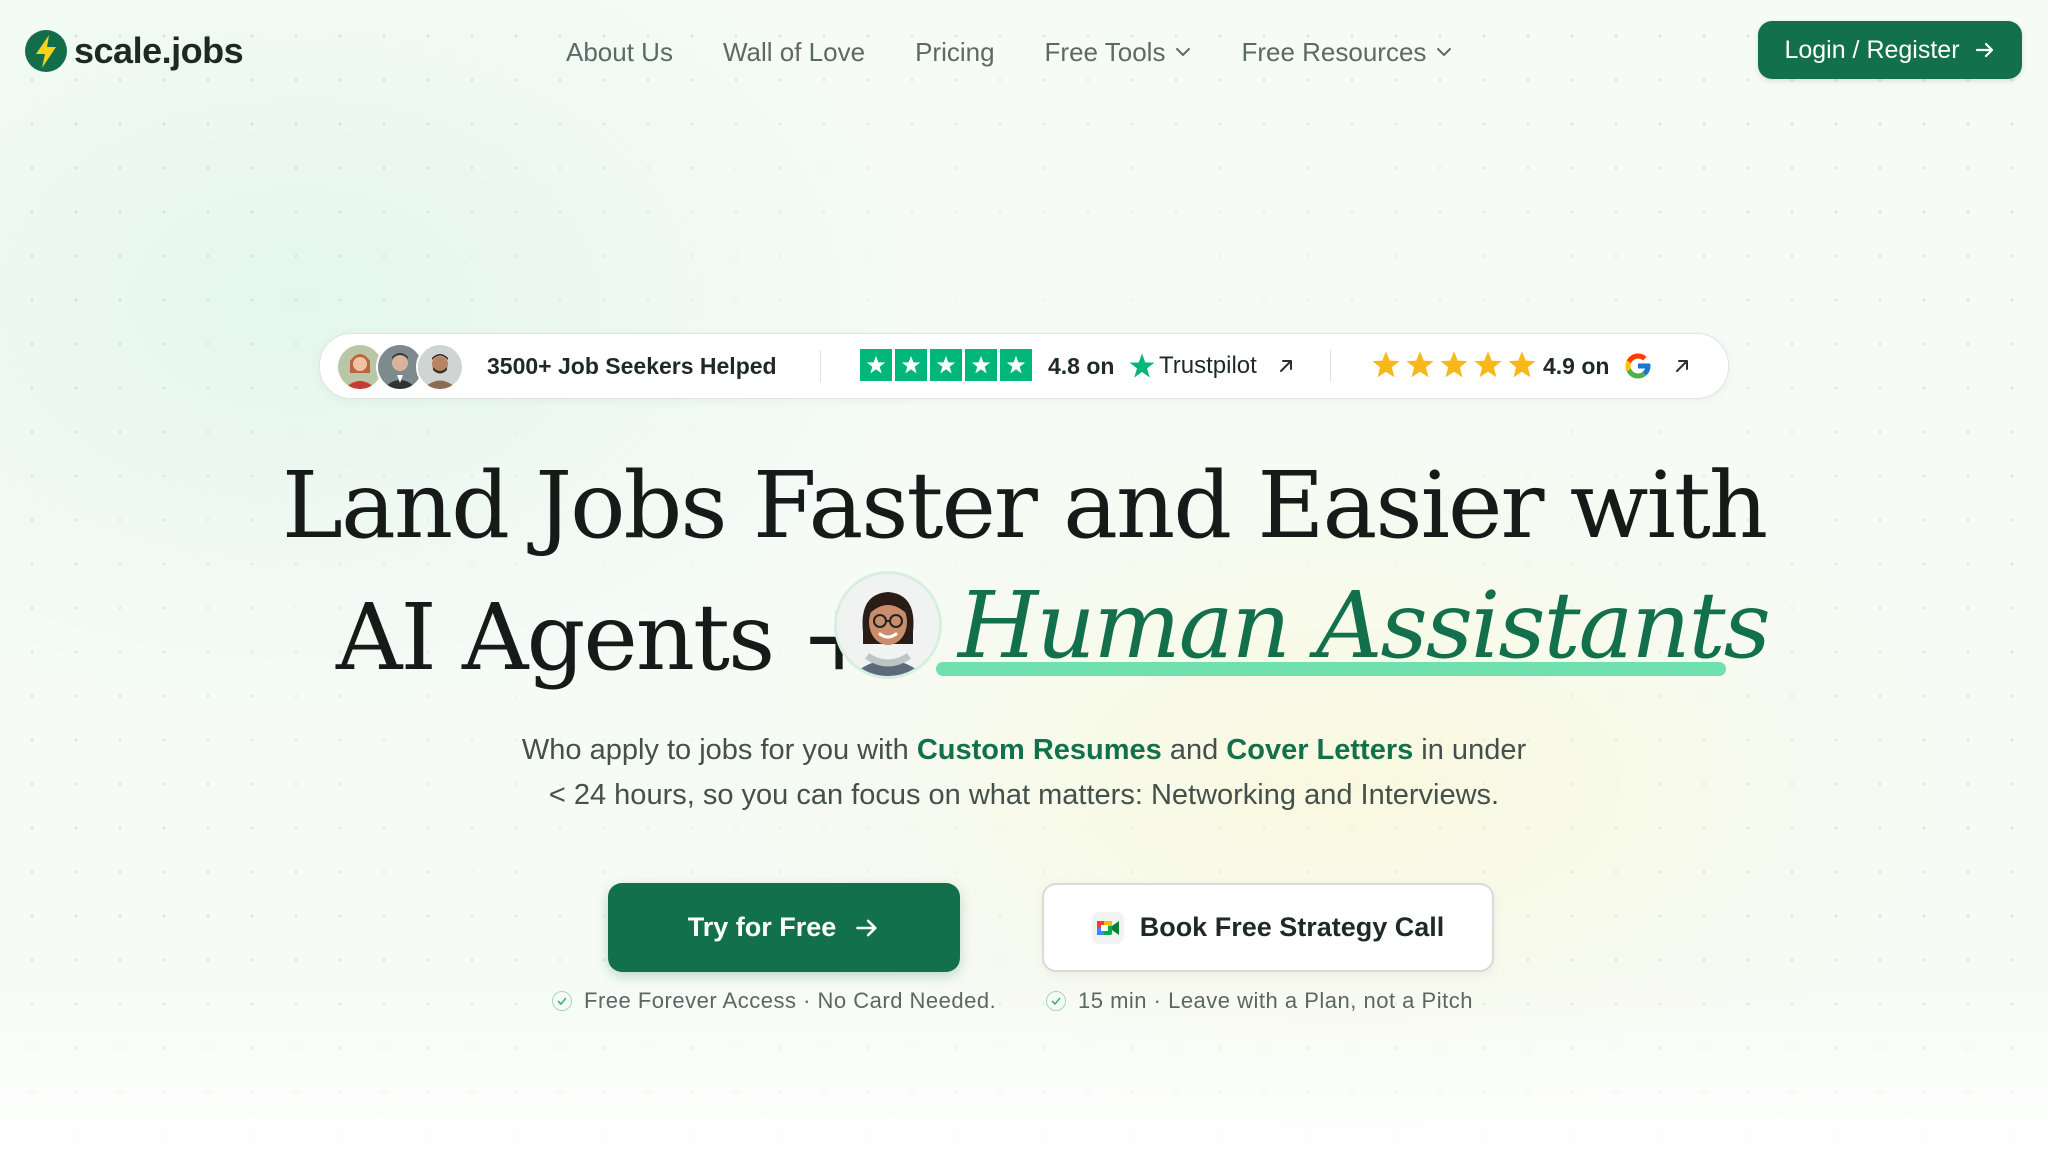  I want to click on hero-title-highlight: Human Assistants, so click(1364, 625).